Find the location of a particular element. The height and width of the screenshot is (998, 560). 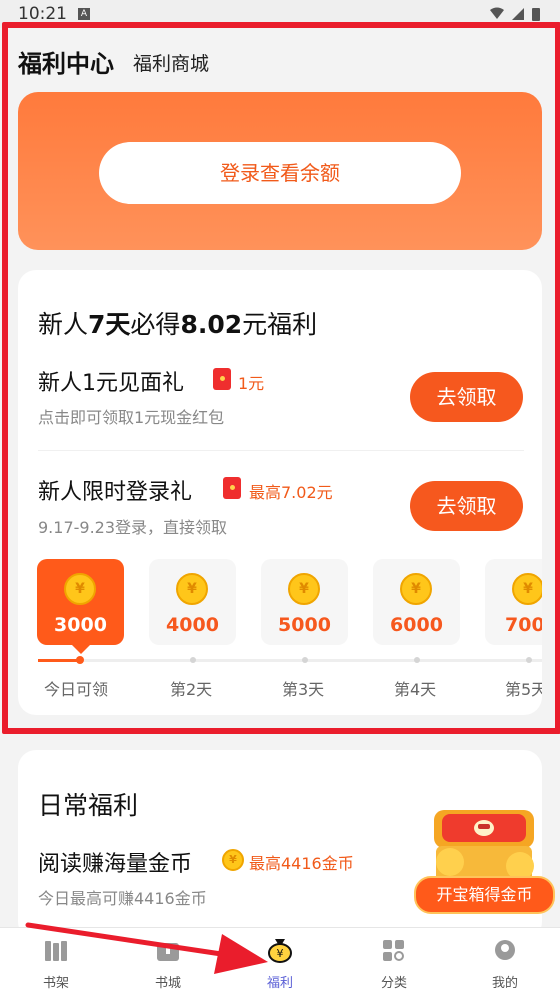

task-title: 阅读赚海量金币 is located at coordinates (115, 864).